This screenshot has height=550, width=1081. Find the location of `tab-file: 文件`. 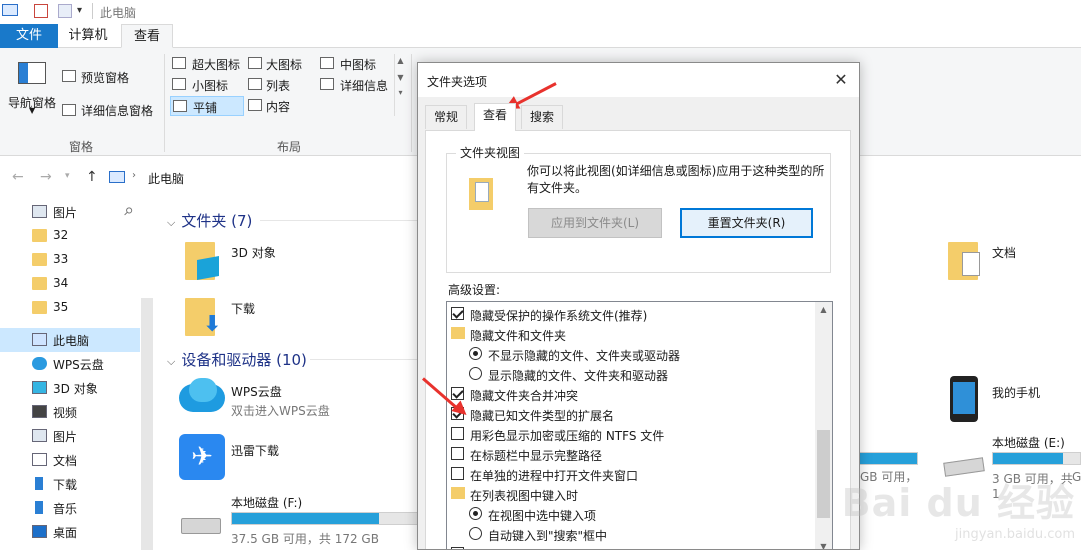

tab-file: 文件 is located at coordinates (29, 36).